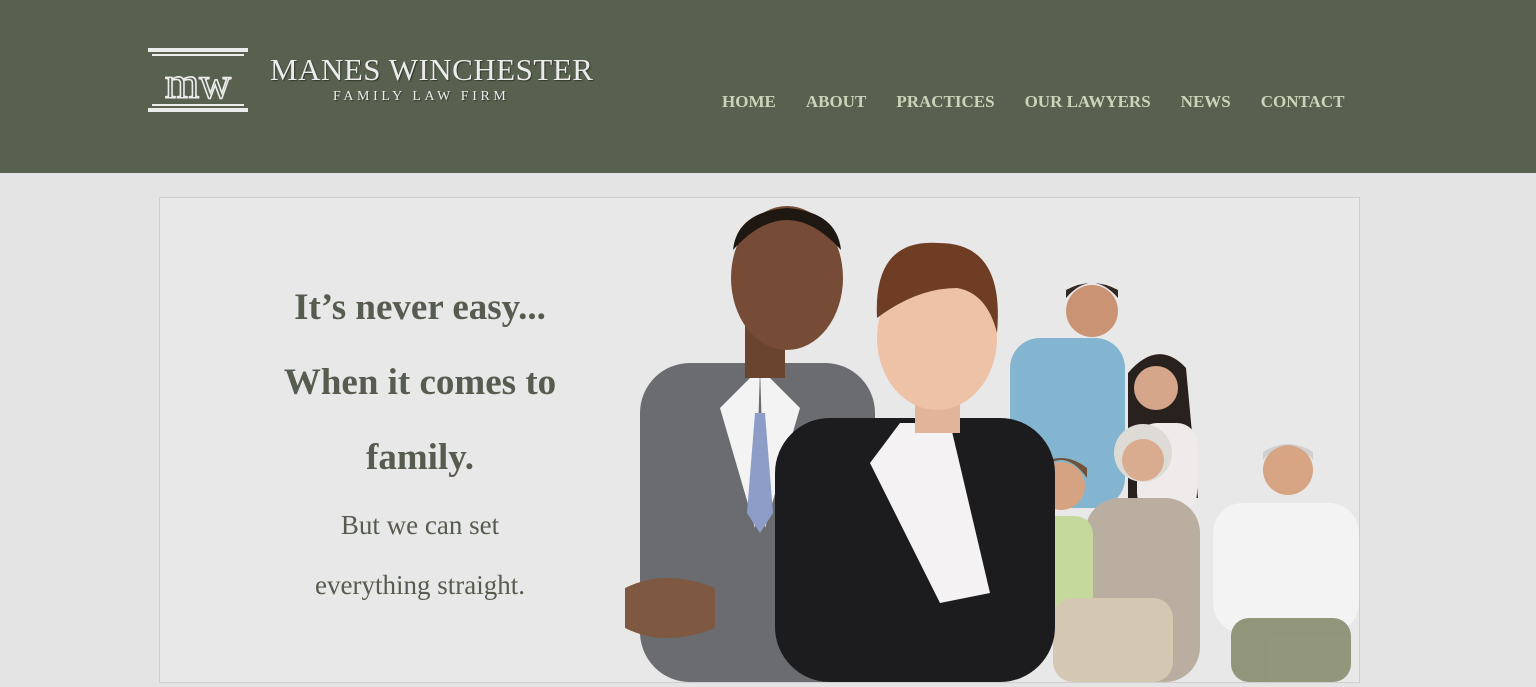 This screenshot has width=1536, height=687. Describe the element at coordinates (1206, 102) in the screenshot. I see `nav-news: NEWS` at that location.